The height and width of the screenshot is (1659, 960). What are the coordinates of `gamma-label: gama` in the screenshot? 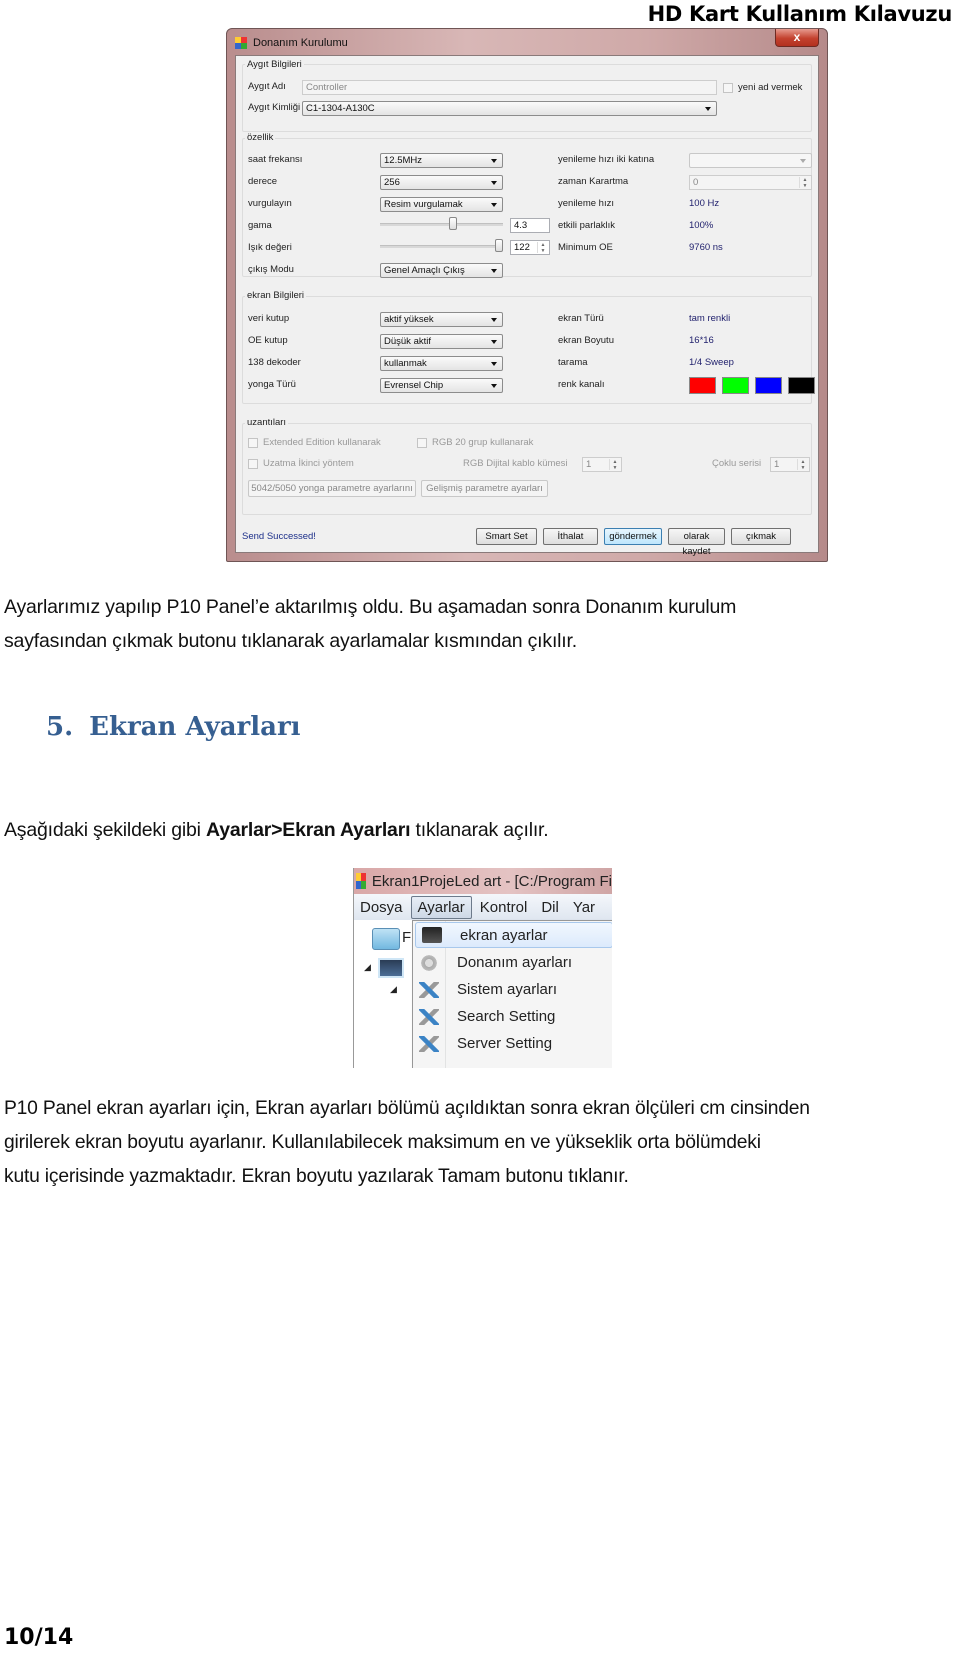 It's located at (260, 225).